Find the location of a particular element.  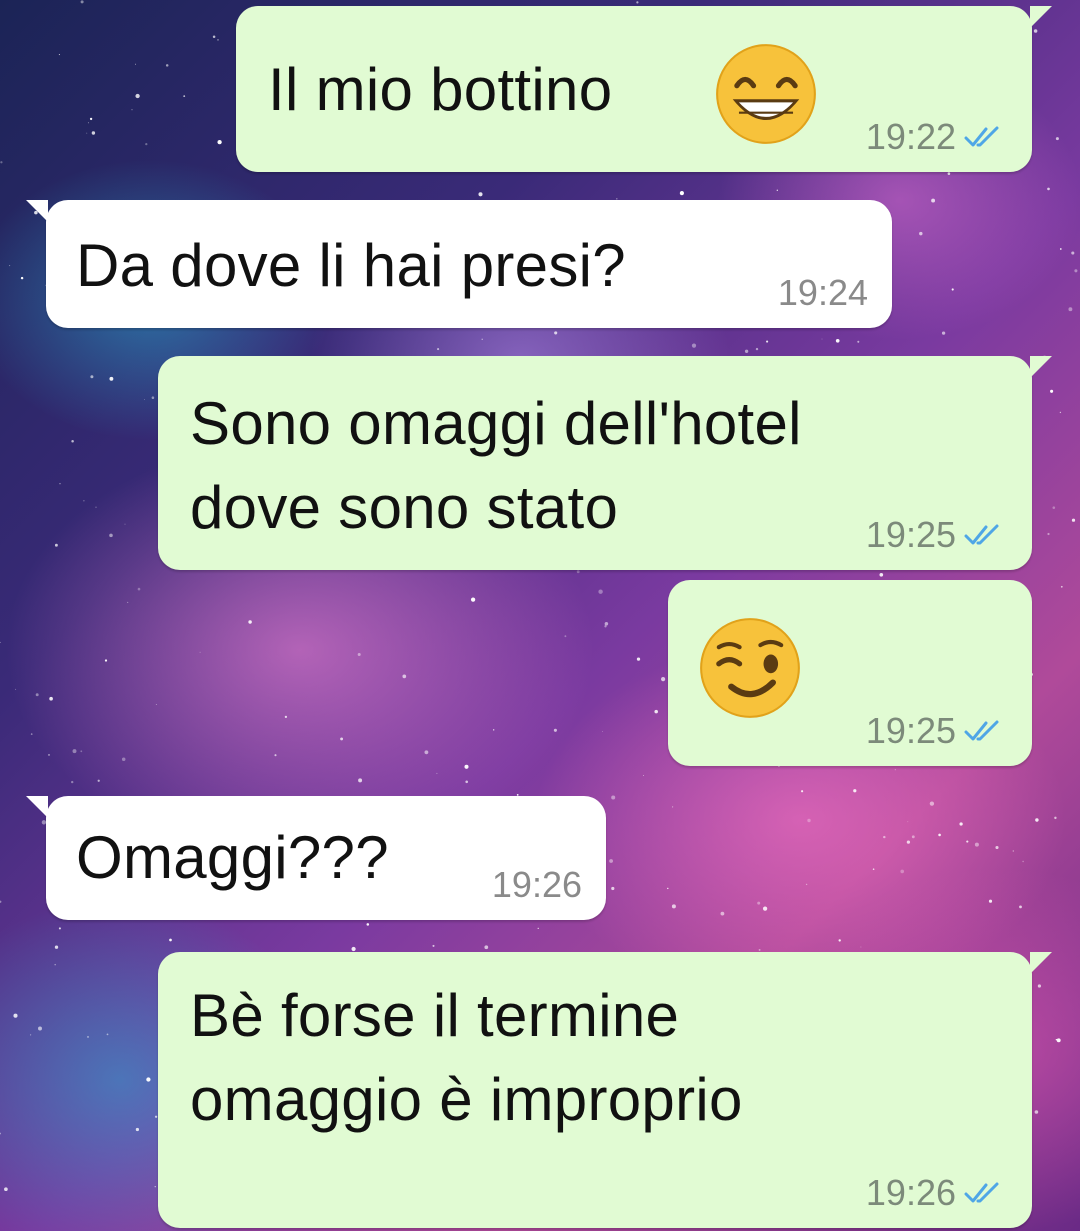

message-time: 19:22 is located at coordinates (910, 136).